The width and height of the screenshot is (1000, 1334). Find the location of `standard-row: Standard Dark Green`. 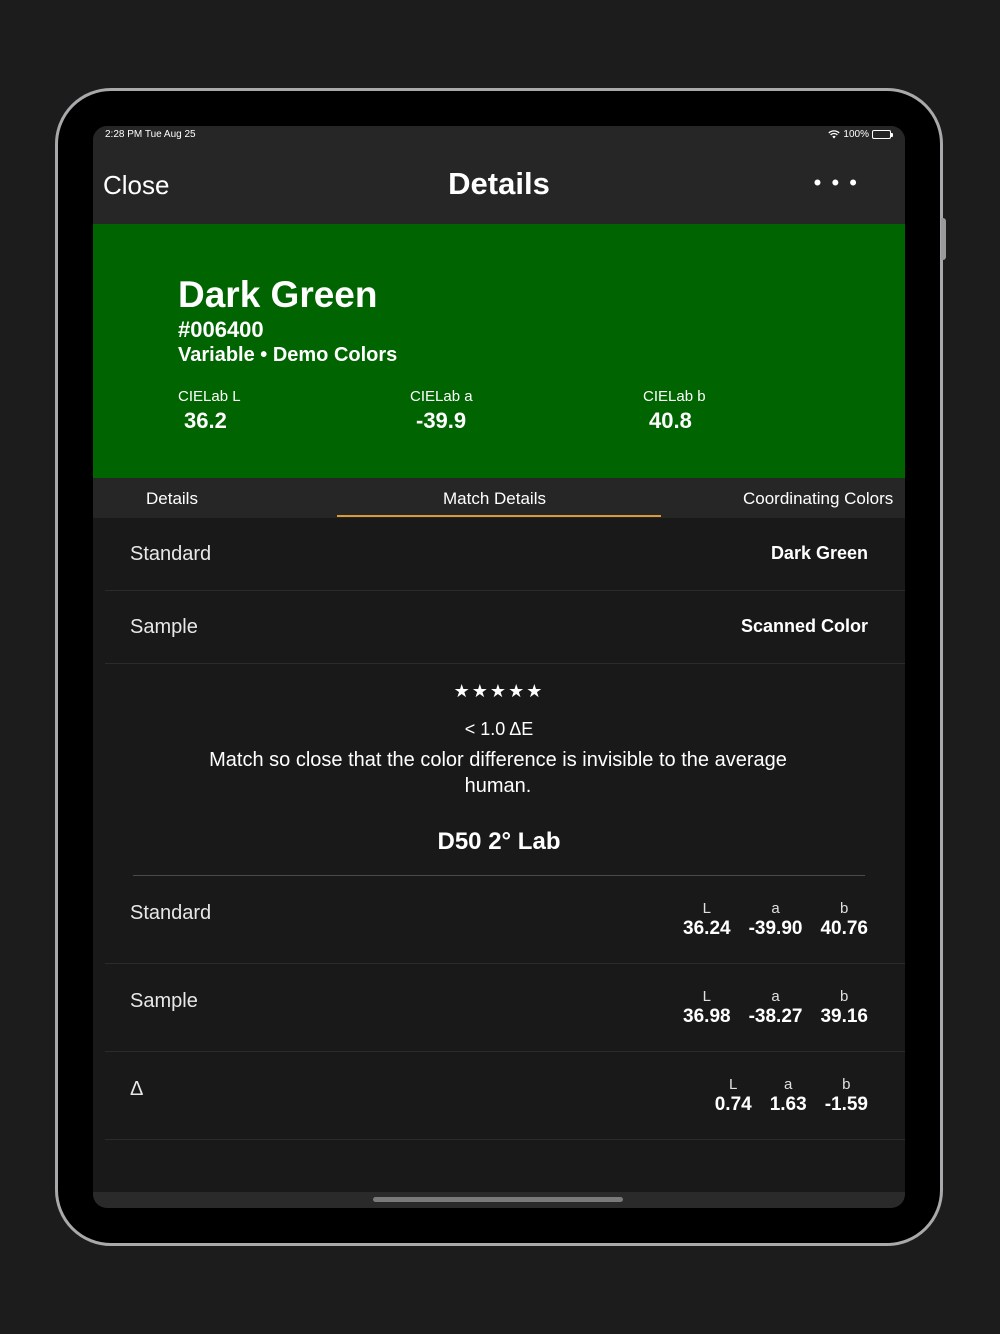

standard-row: Standard Dark Green is located at coordinates (505, 554).